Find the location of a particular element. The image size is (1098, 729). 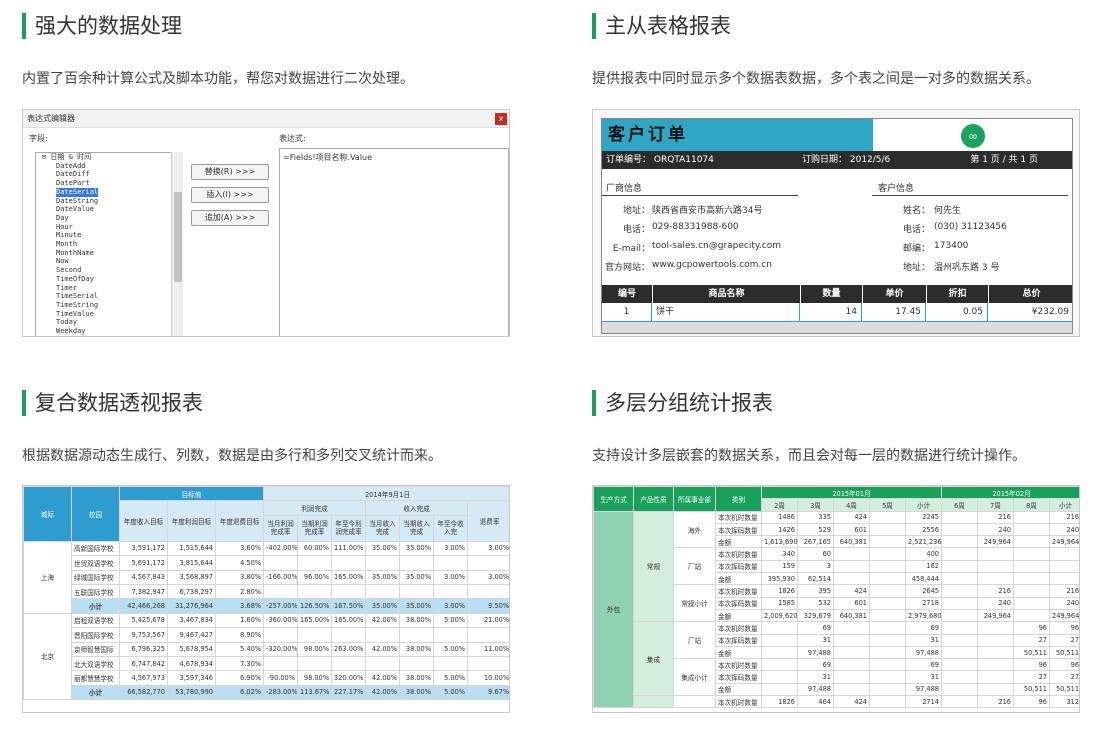

region-cell: 北京 is located at coordinates (47, 656).